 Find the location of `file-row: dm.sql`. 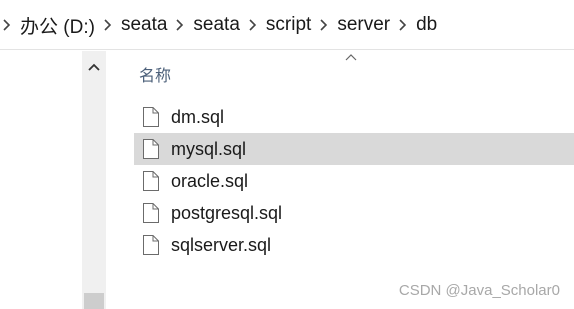

file-row: dm.sql is located at coordinates (354, 117).